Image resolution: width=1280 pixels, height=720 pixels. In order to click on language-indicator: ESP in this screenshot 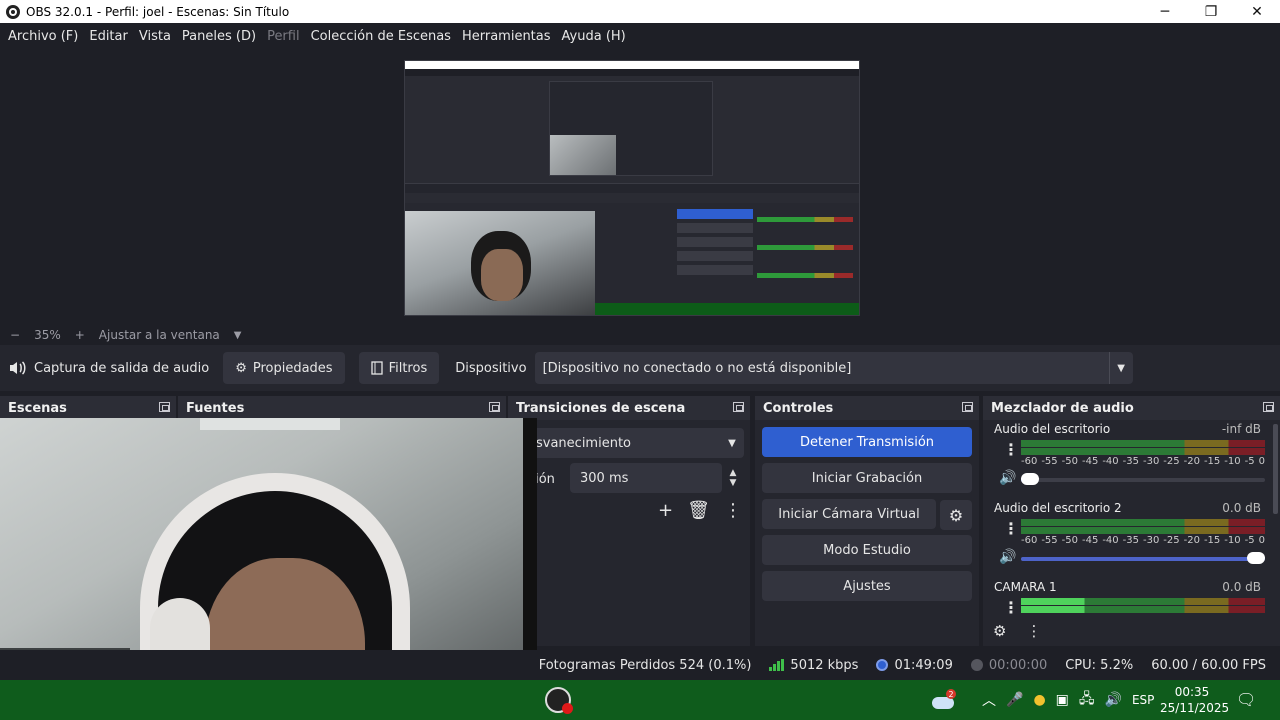, I will do `click(1143, 700)`.